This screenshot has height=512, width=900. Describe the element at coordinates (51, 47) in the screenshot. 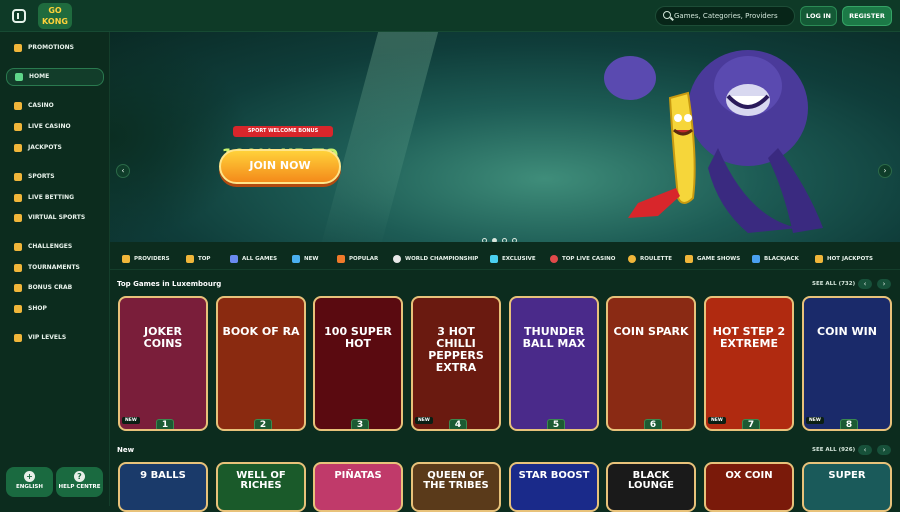

I see `sidebar-item-label: PROMOTIONS` at that location.